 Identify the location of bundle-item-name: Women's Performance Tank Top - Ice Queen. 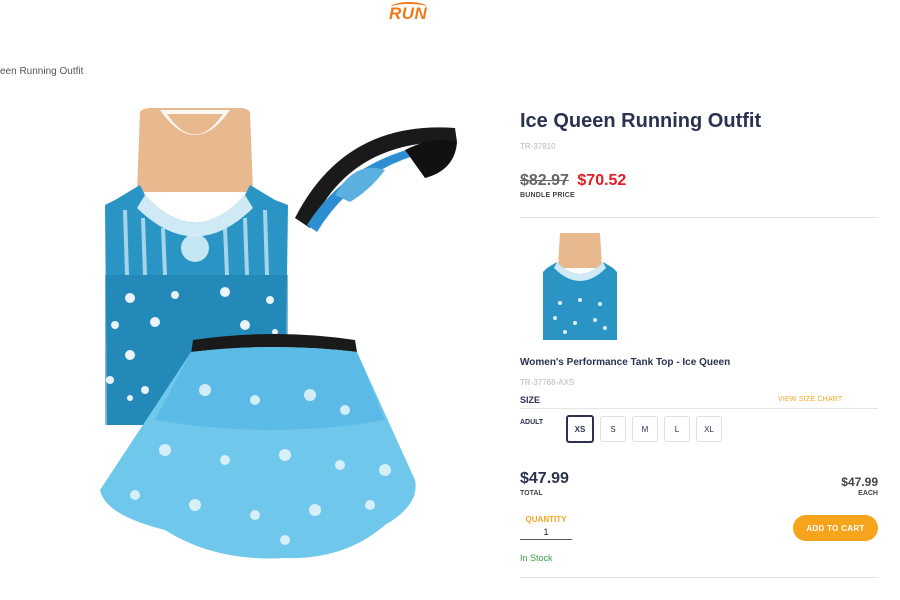
(625, 362).